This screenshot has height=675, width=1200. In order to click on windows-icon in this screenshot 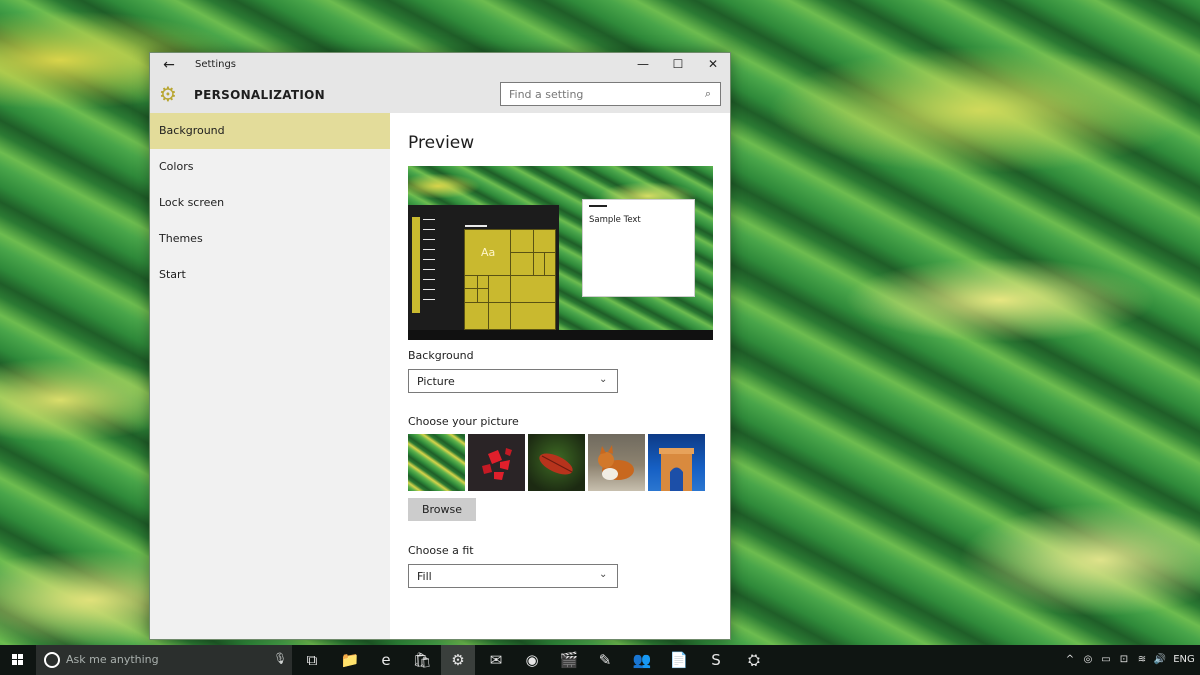, I will do `click(18, 660)`.